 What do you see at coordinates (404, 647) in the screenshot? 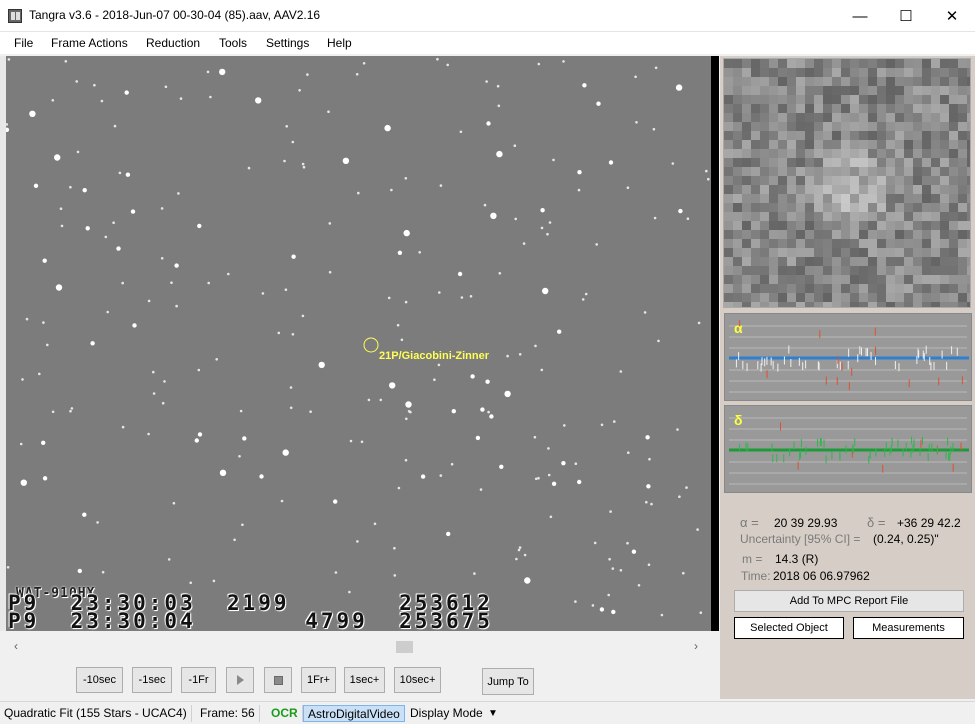
I see `scroll-thumb` at bounding box center [404, 647].